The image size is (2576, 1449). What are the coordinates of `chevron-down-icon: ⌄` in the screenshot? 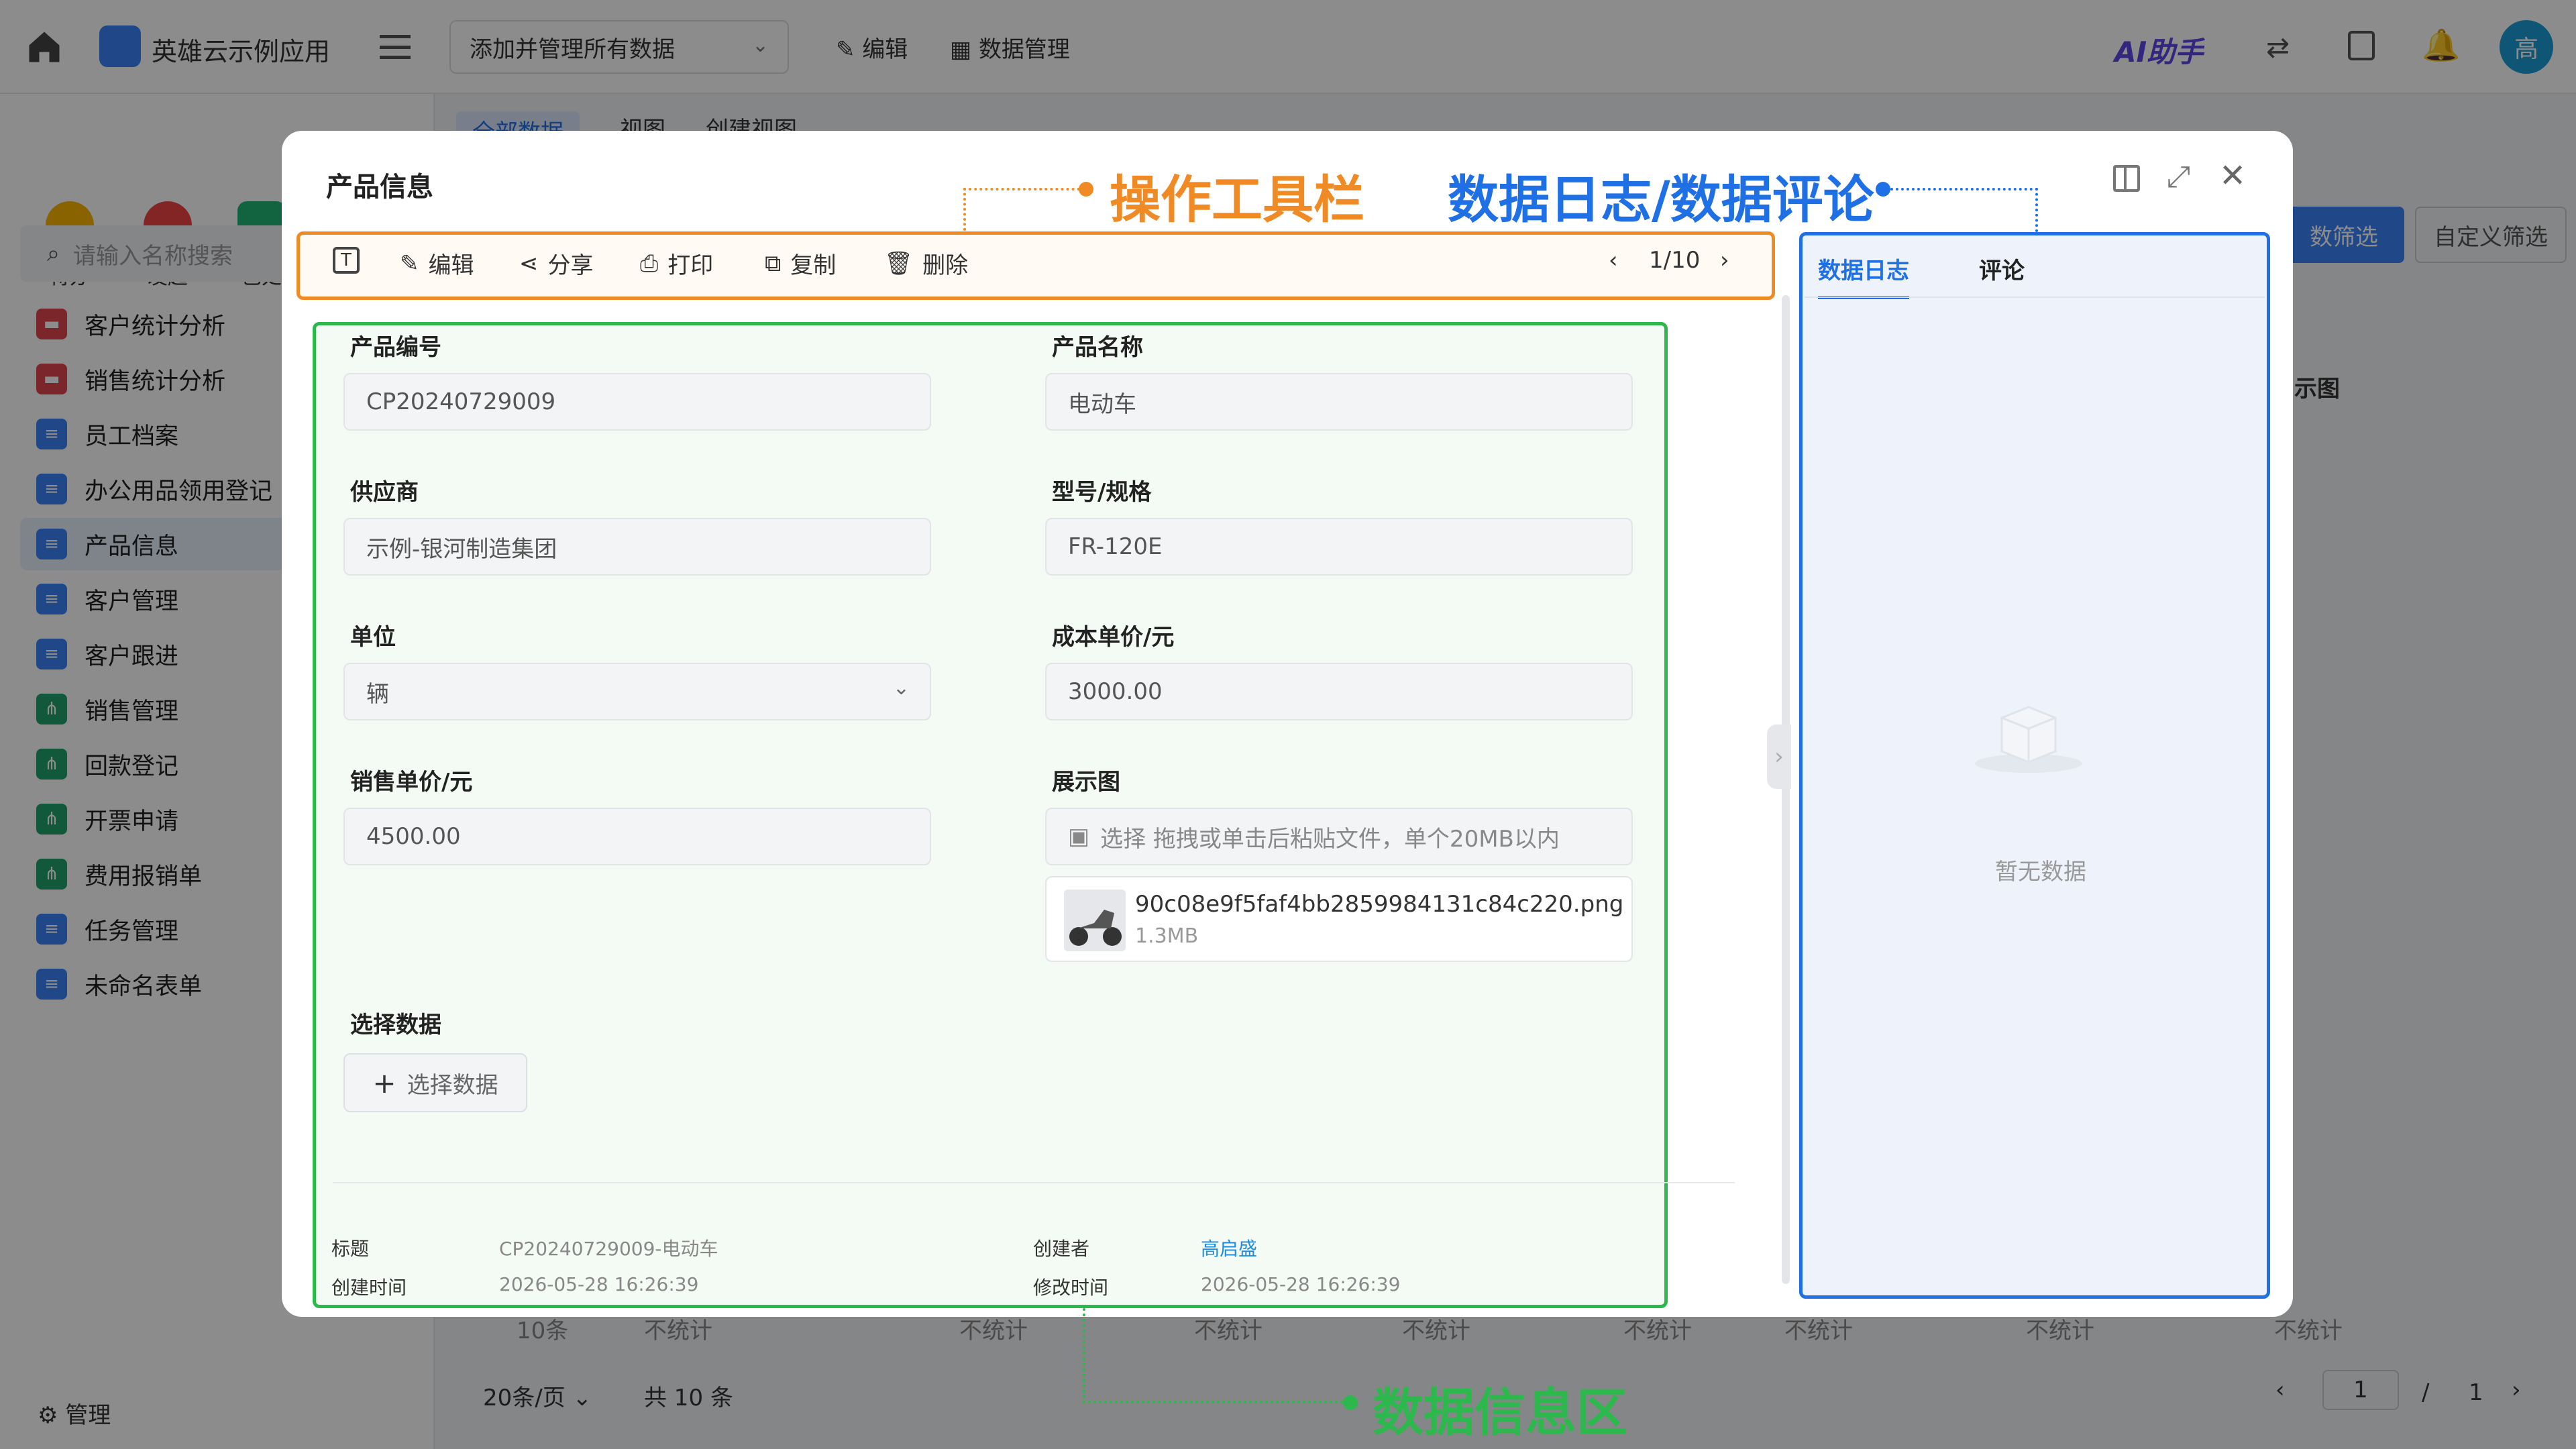 It's located at (901, 688).